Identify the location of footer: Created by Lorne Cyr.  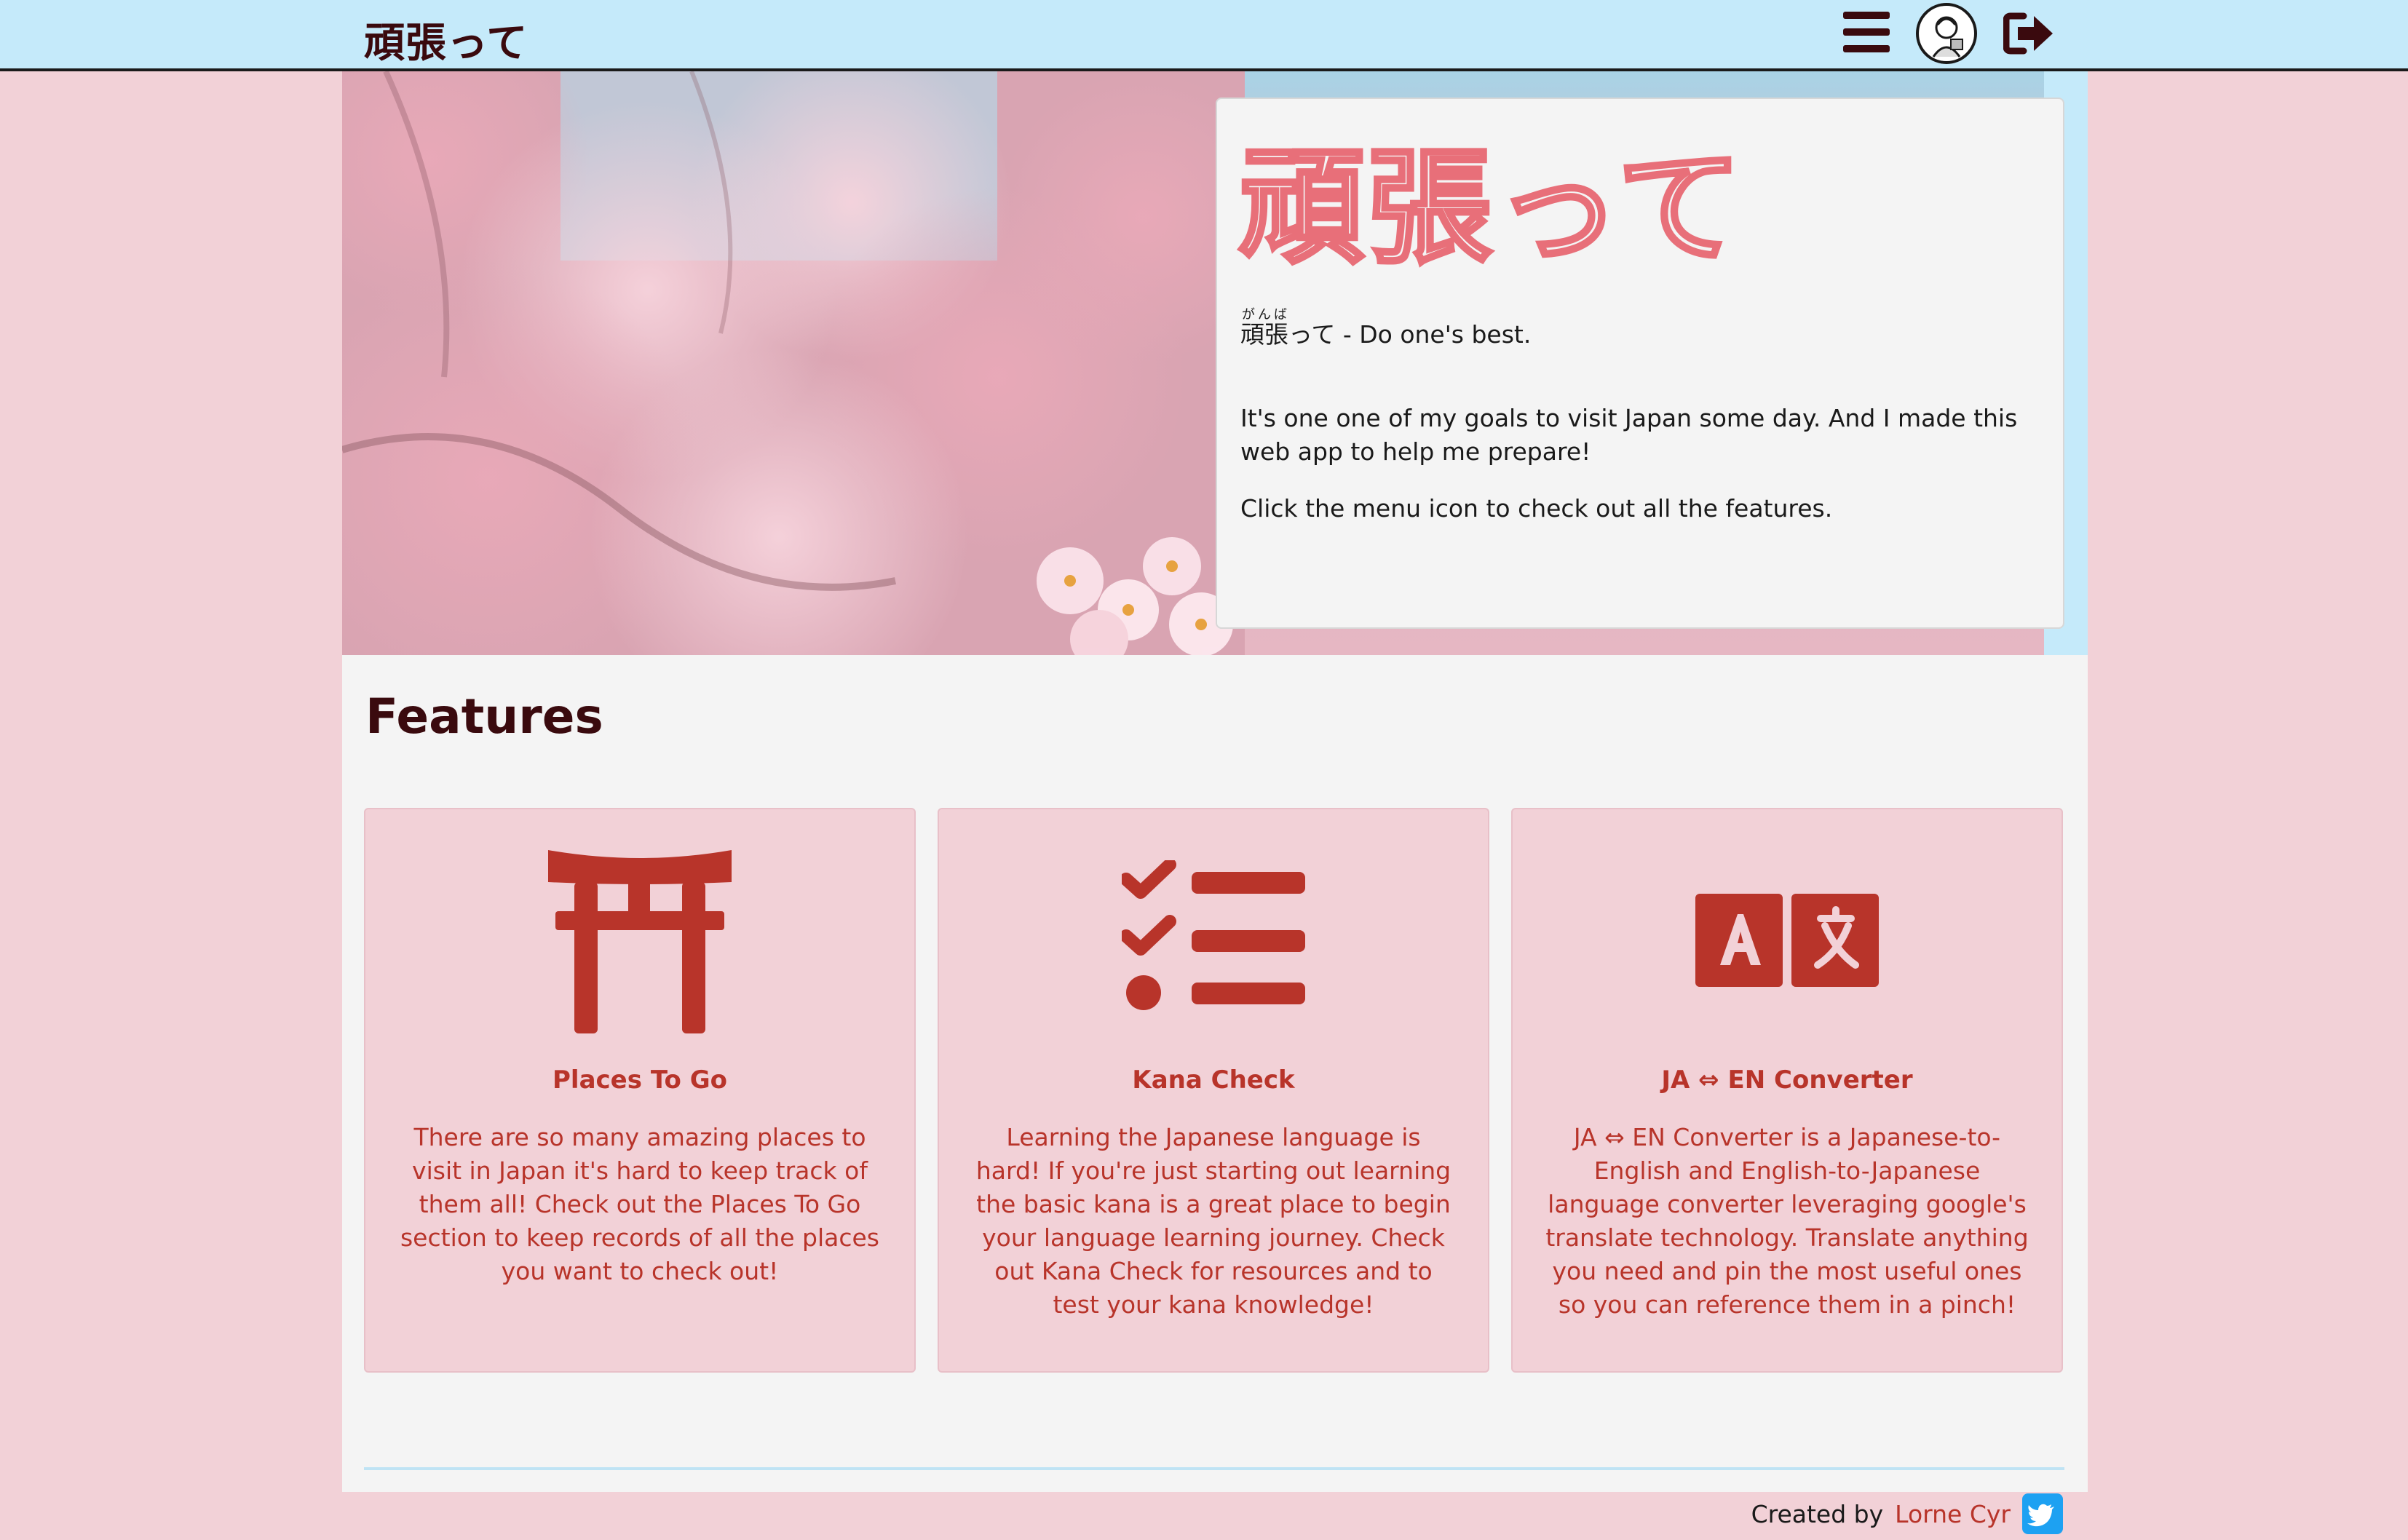
(1907, 1513).